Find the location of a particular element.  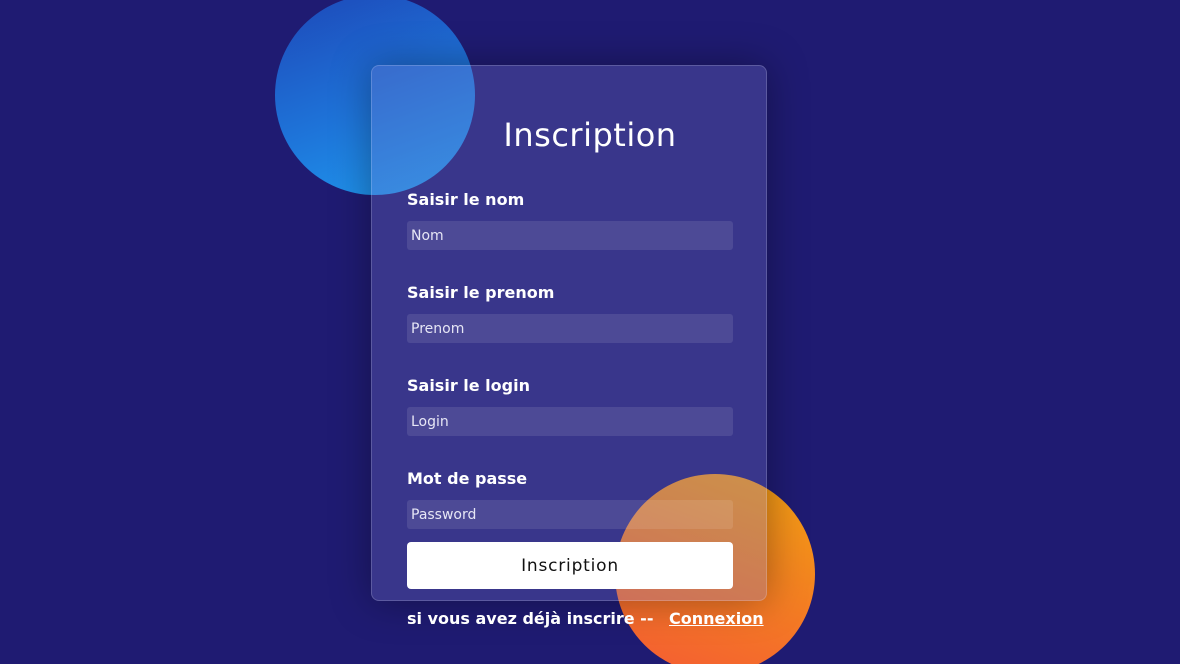

password-input is located at coordinates (570, 514).